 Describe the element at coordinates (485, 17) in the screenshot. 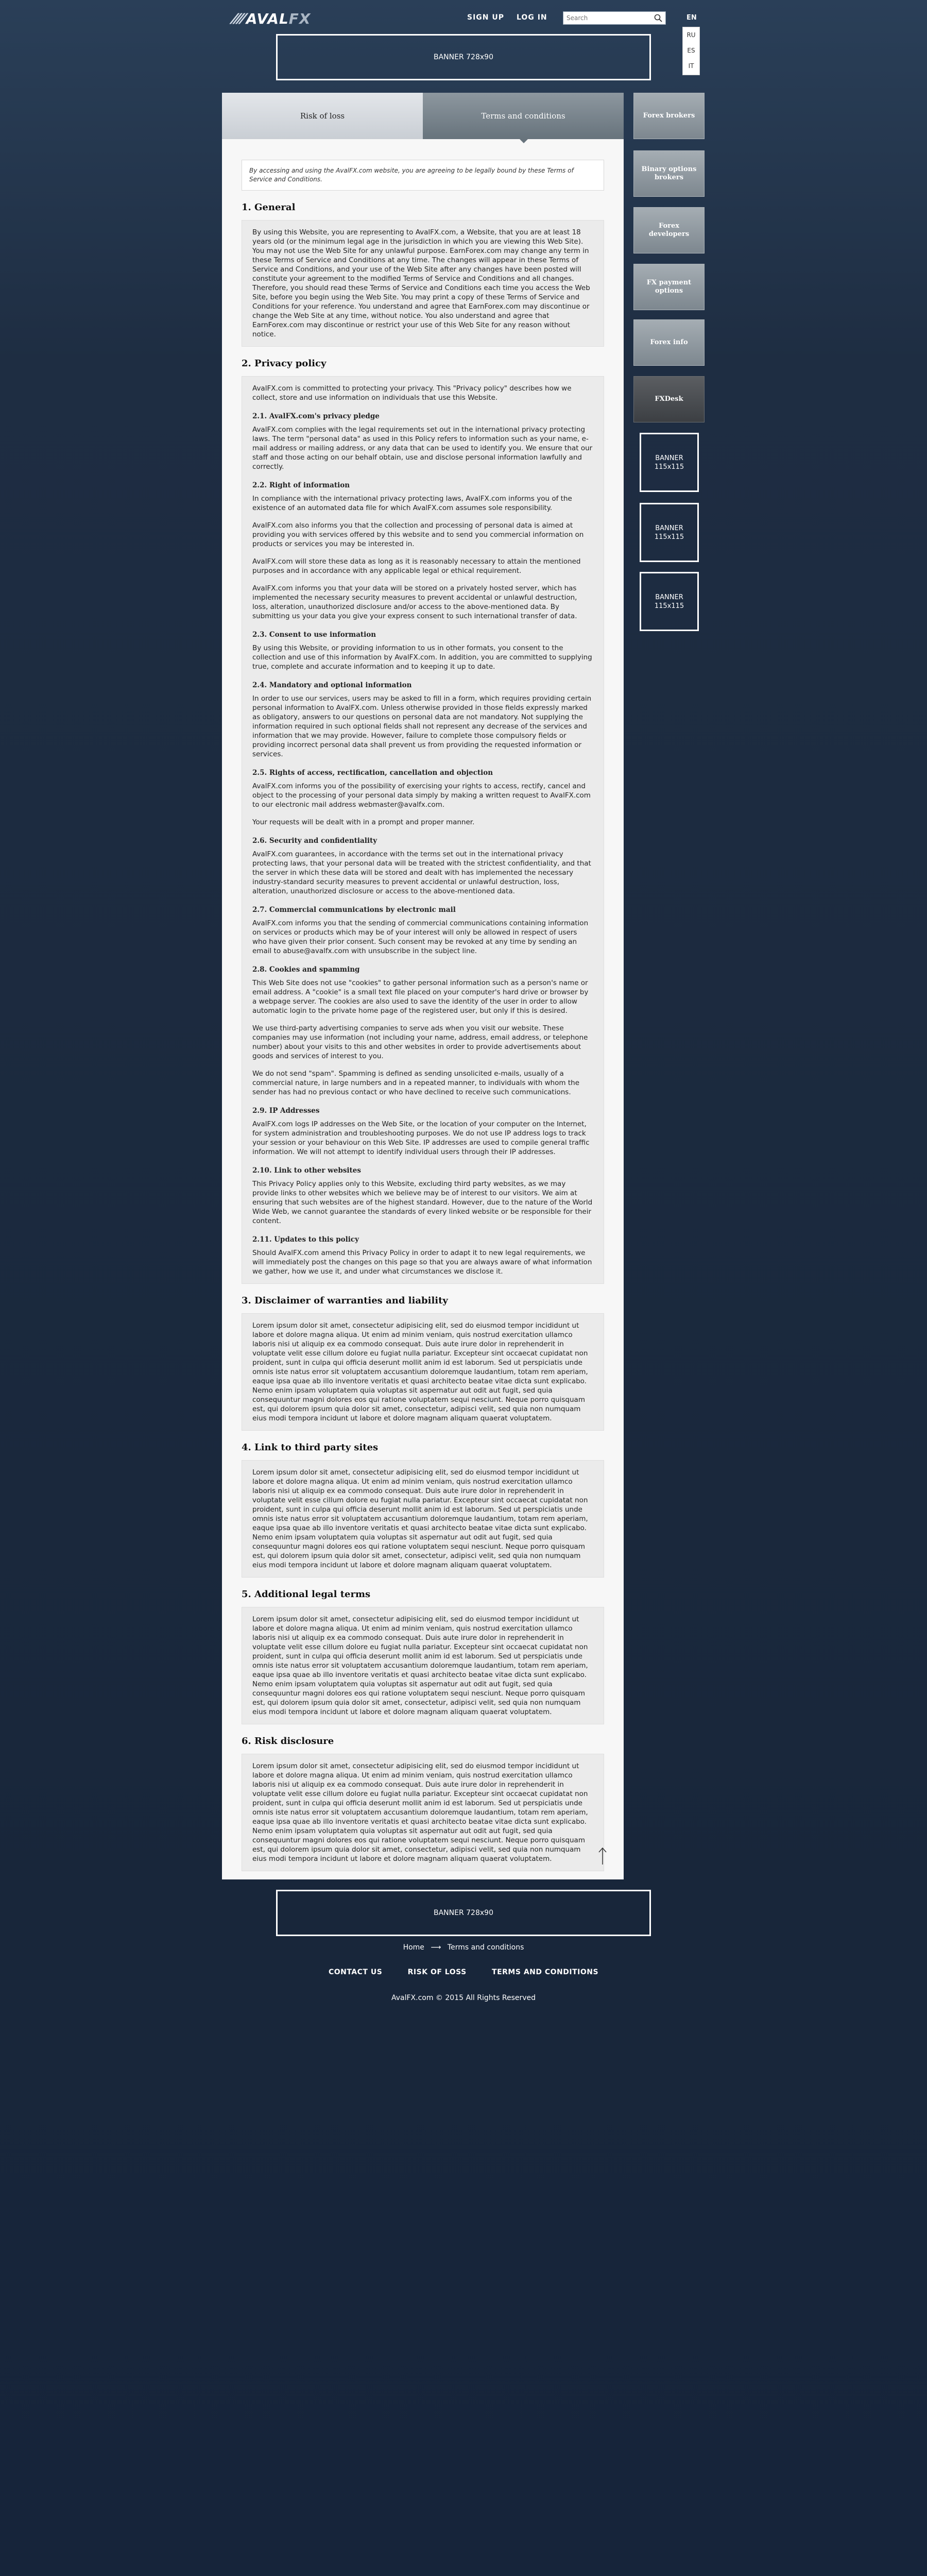

I see `signup-link: SIGN UP` at that location.